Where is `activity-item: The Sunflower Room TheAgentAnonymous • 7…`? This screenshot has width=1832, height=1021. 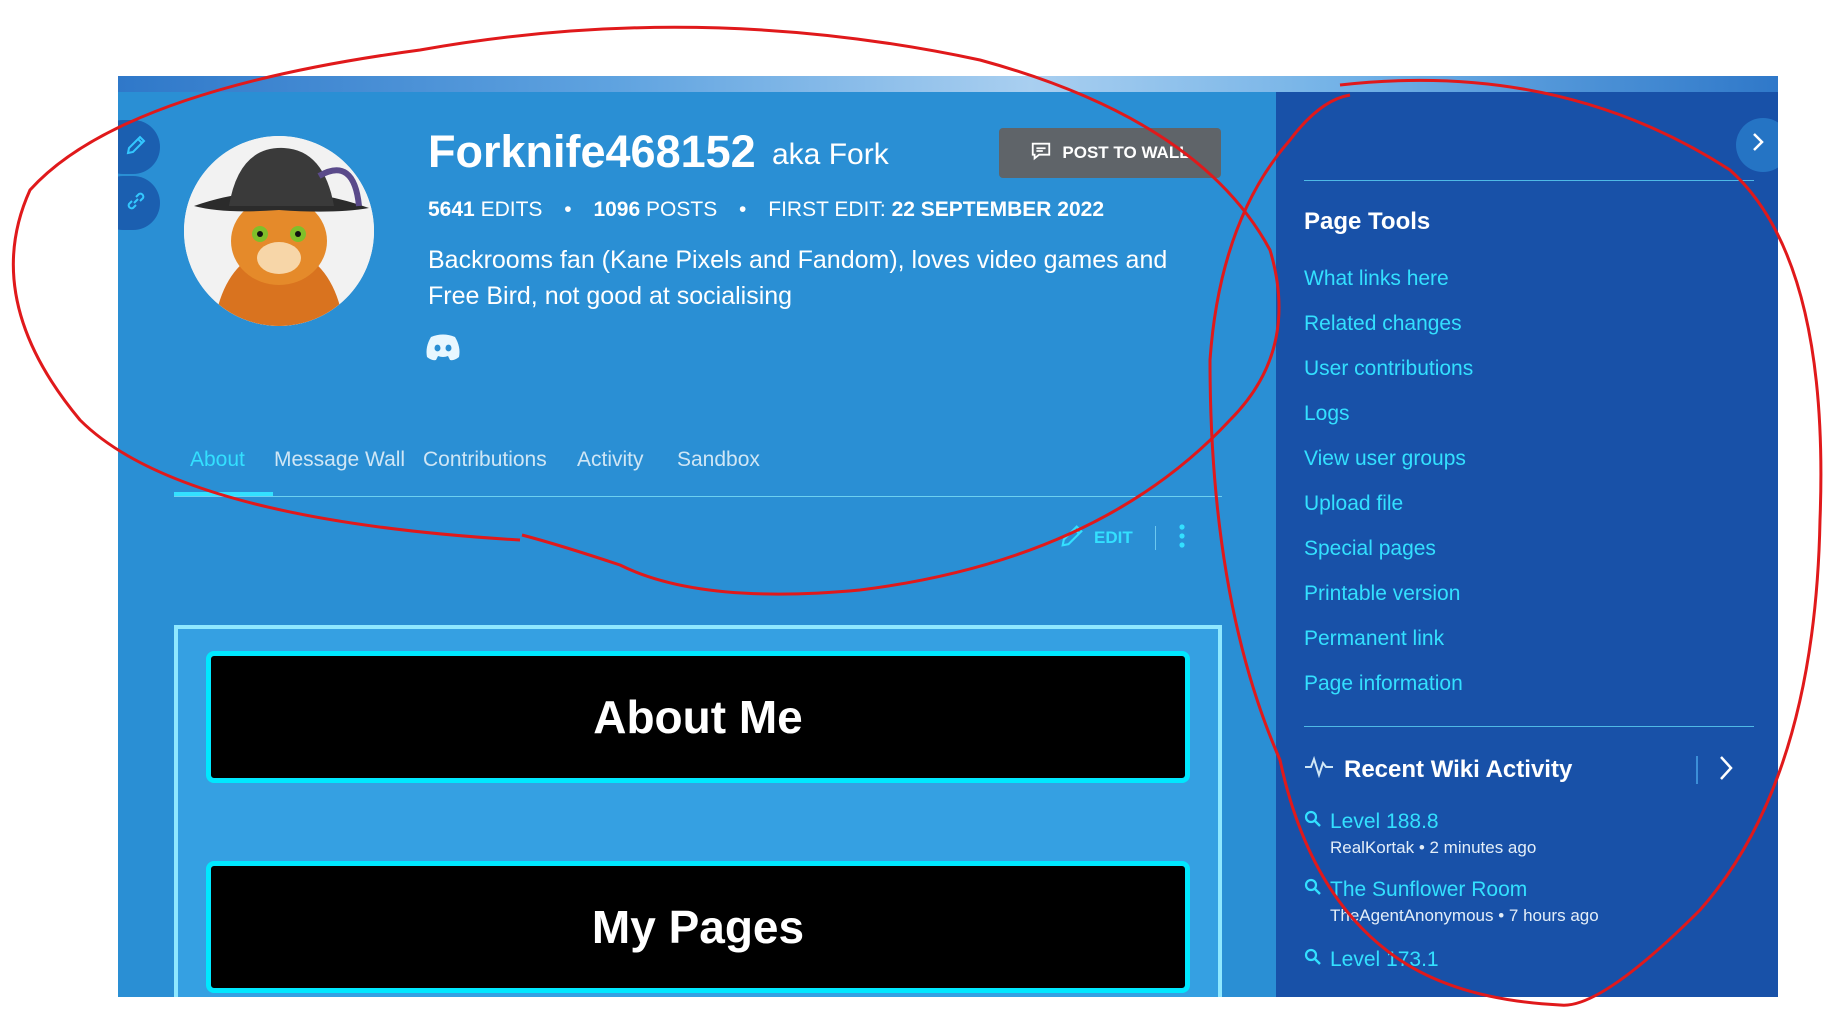
activity-item: The Sunflower Room TheAgentAnonymous • 7… is located at coordinates (1451, 902).